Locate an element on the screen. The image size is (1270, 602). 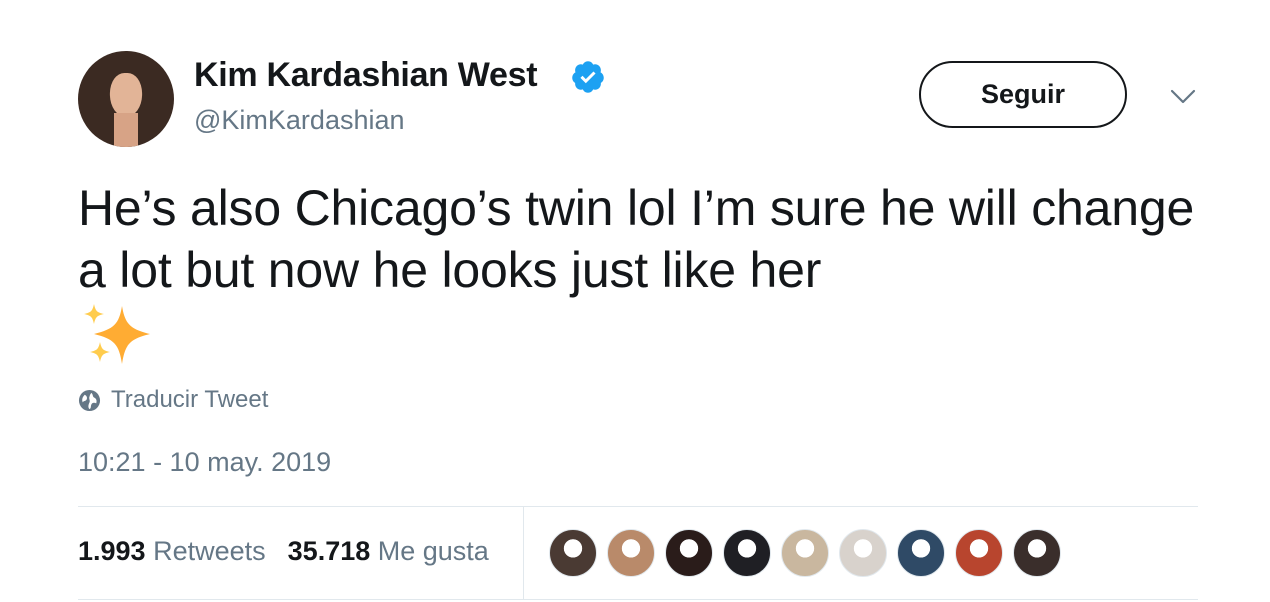
retweets-stat: 1.993 Retweets is located at coordinates (172, 551).